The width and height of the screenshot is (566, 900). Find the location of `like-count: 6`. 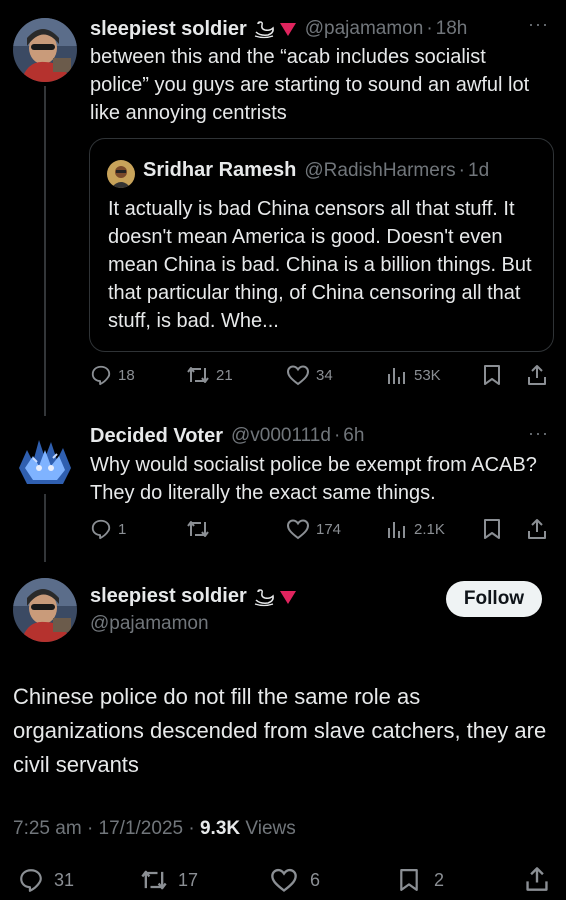

like-count: 6 is located at coordinates (315, 879).